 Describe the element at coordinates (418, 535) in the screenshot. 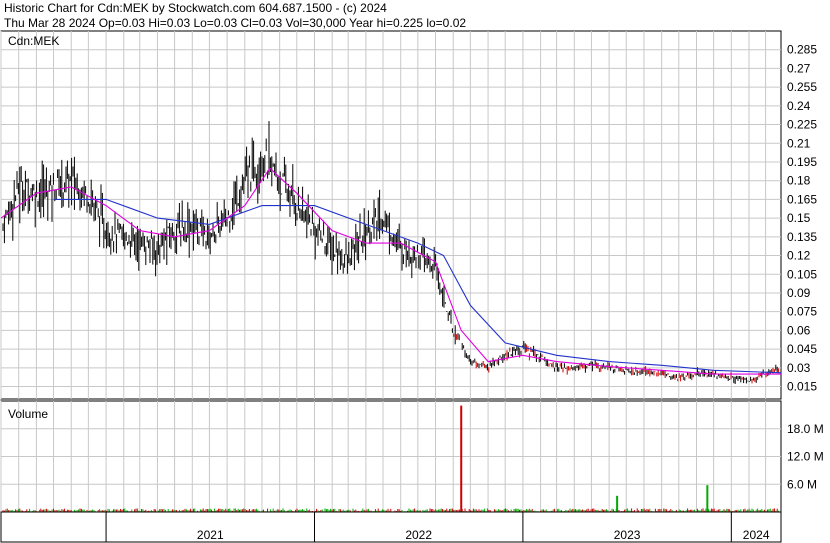

I see `x-tick-label: 2022` at that location.